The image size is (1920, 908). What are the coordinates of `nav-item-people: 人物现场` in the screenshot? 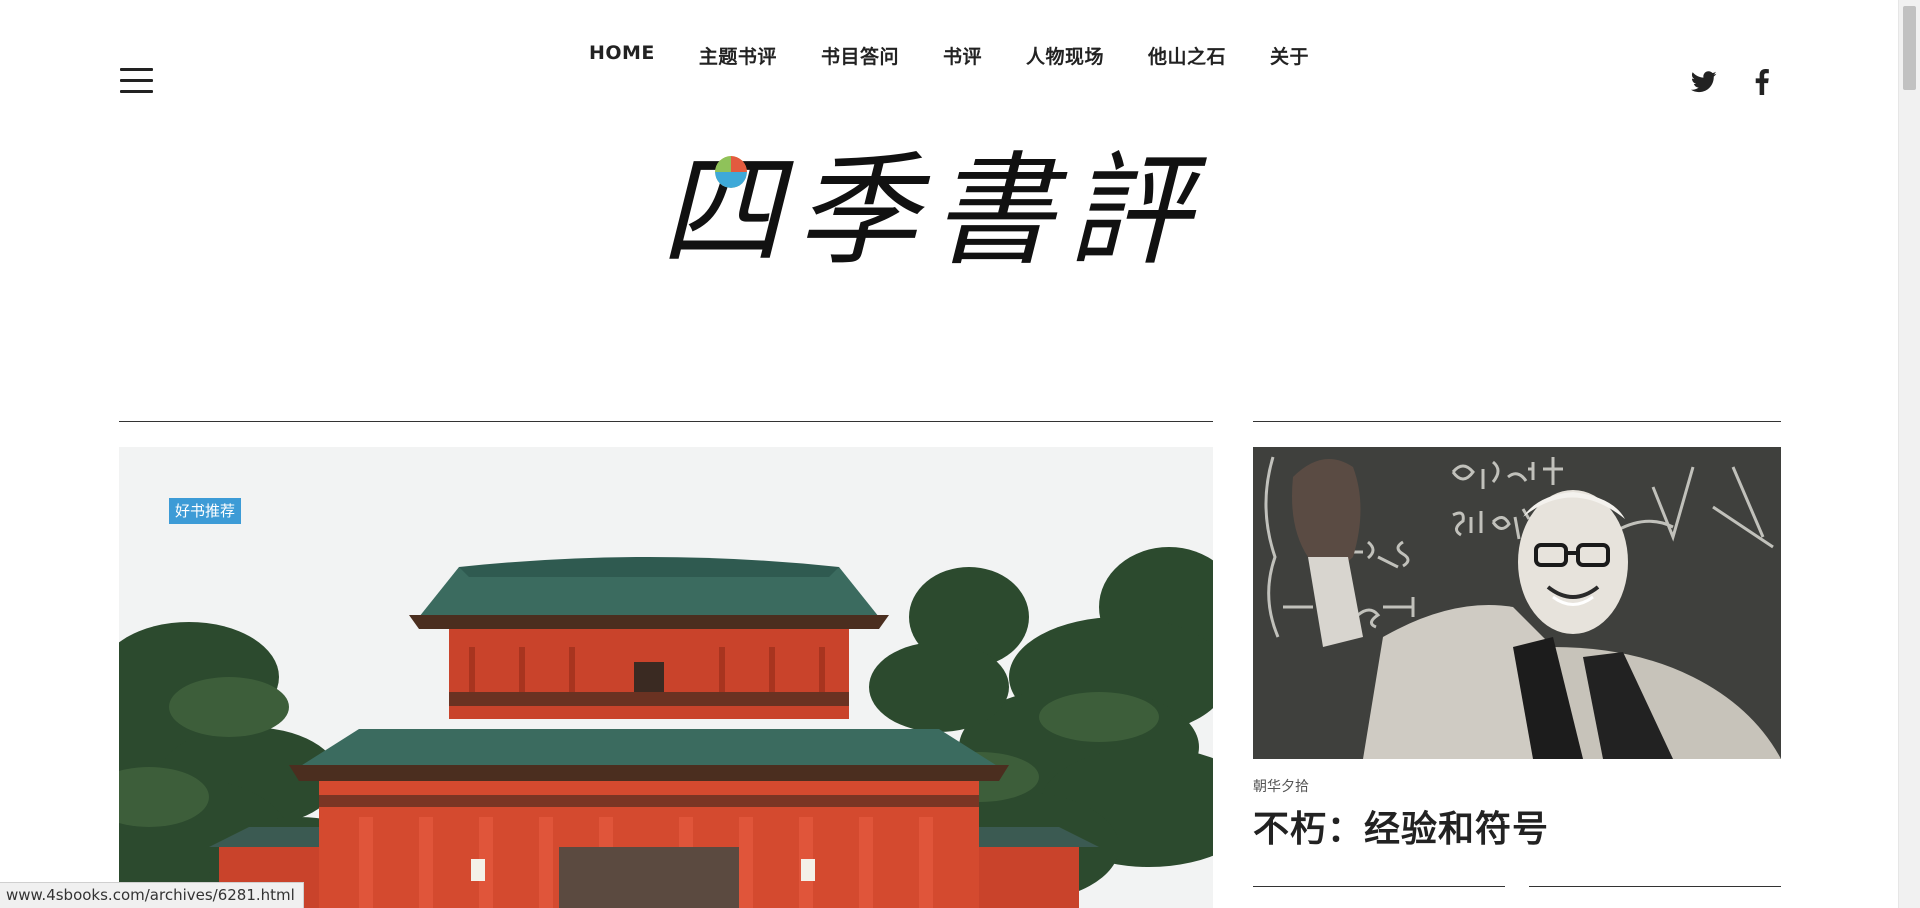 It's located at (1065, 55).